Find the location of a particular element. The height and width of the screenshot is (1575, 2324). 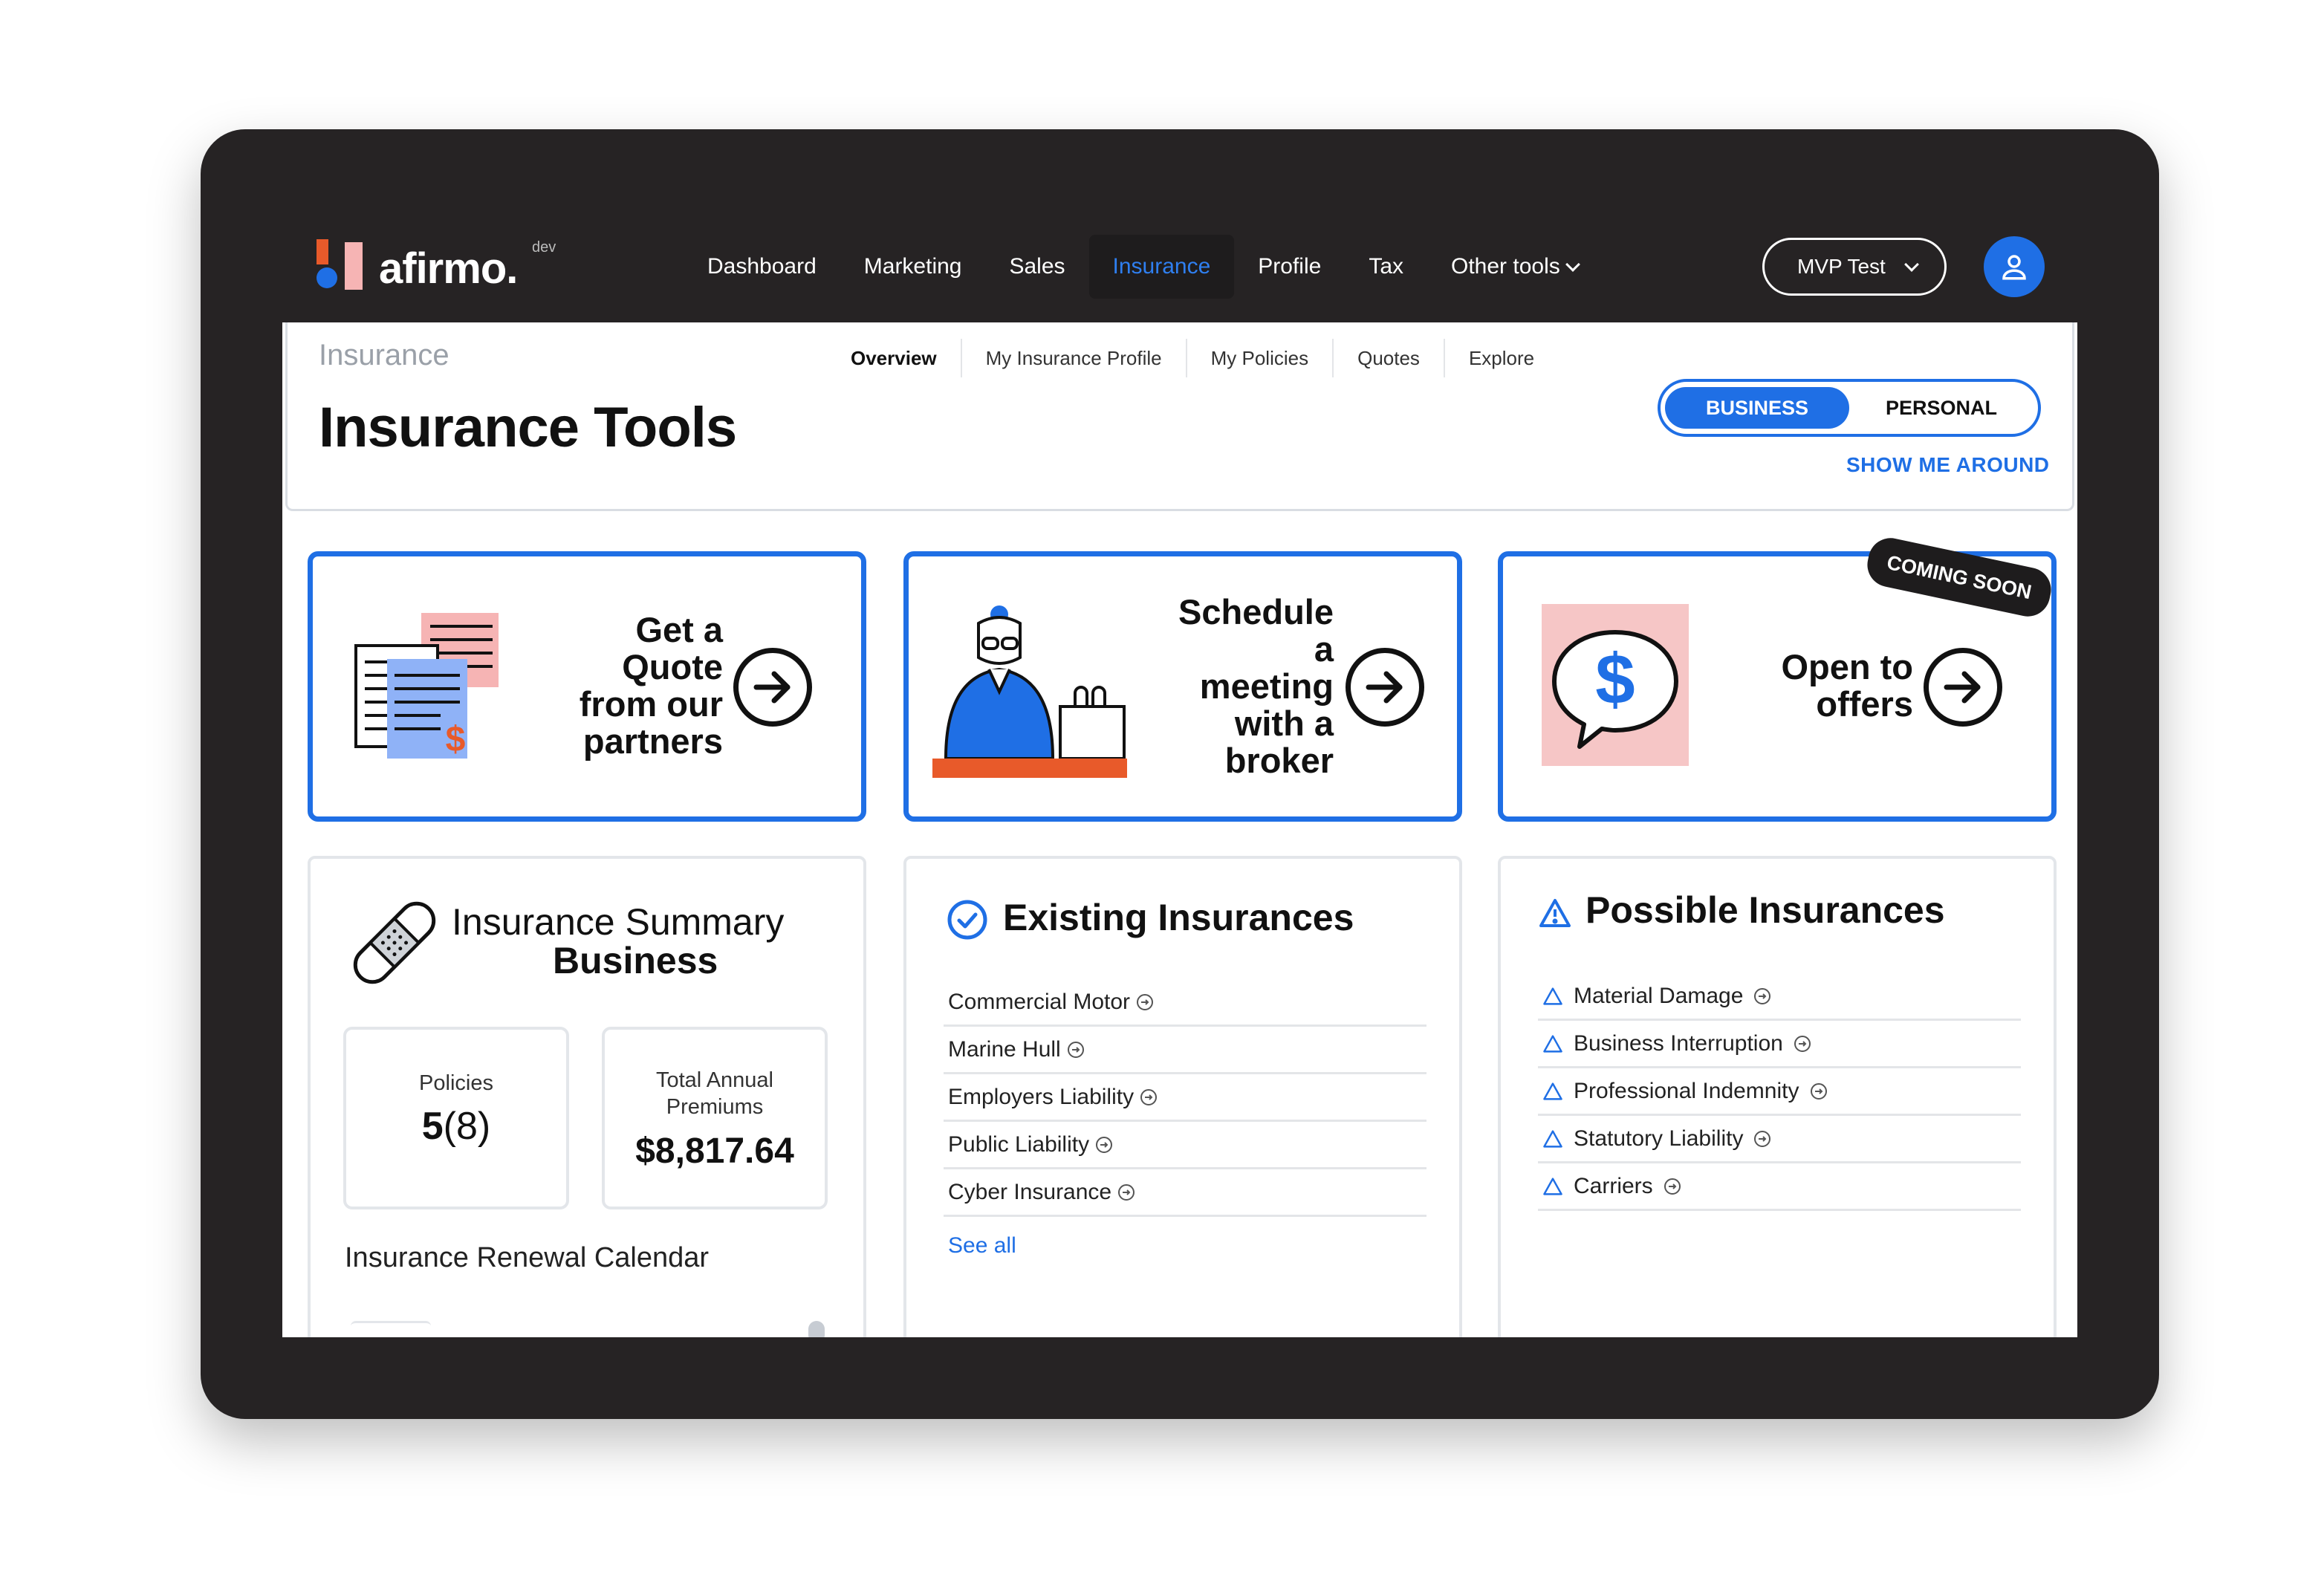

tab-my-insurance-profile: My Insurance Profile is located at coordinates (1074, 358).